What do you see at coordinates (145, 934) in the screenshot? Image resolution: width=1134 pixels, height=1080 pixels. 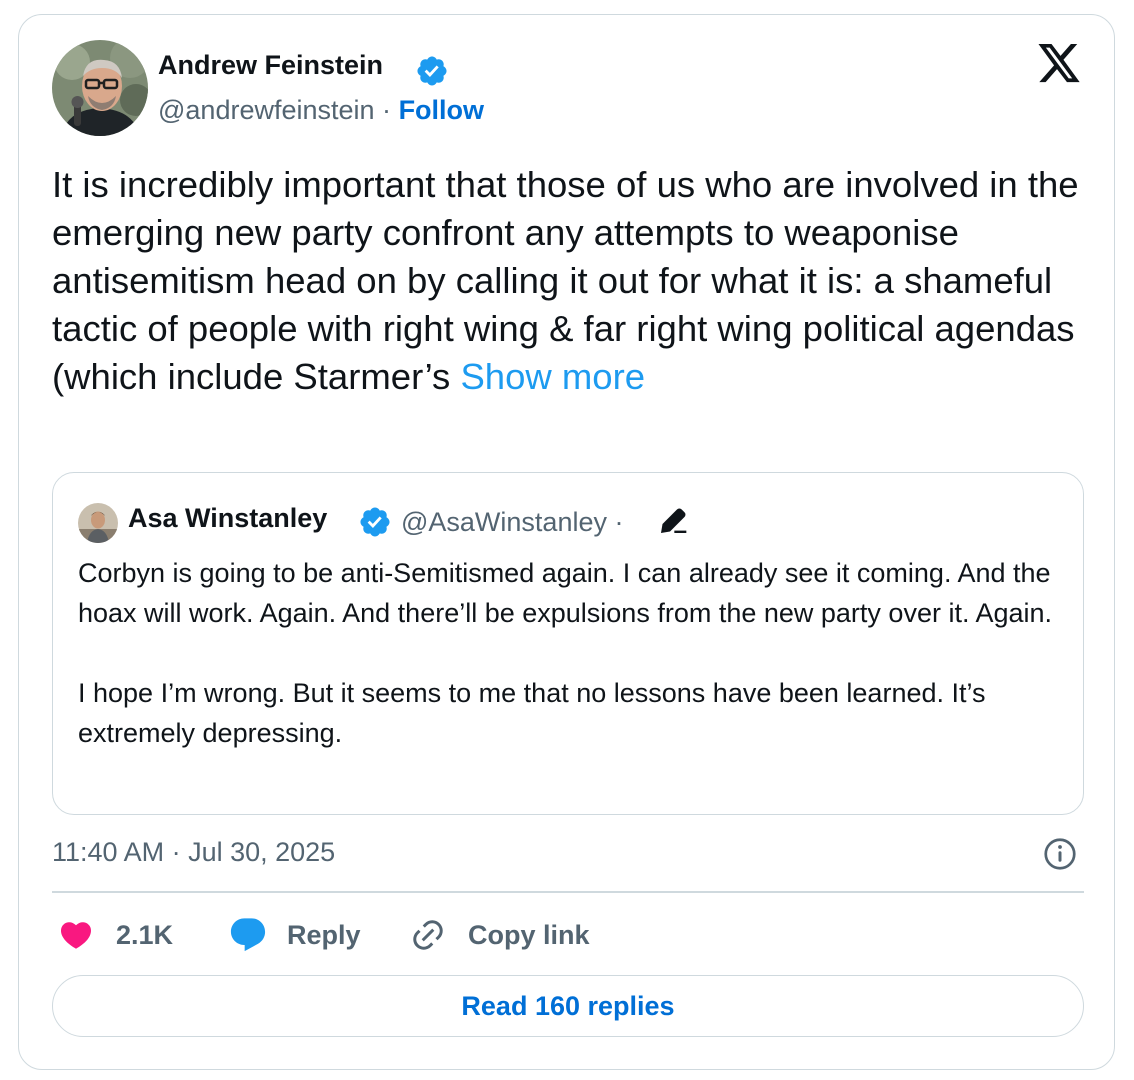 I see `like-count: 2.1K` at bounding box center [145, 934].